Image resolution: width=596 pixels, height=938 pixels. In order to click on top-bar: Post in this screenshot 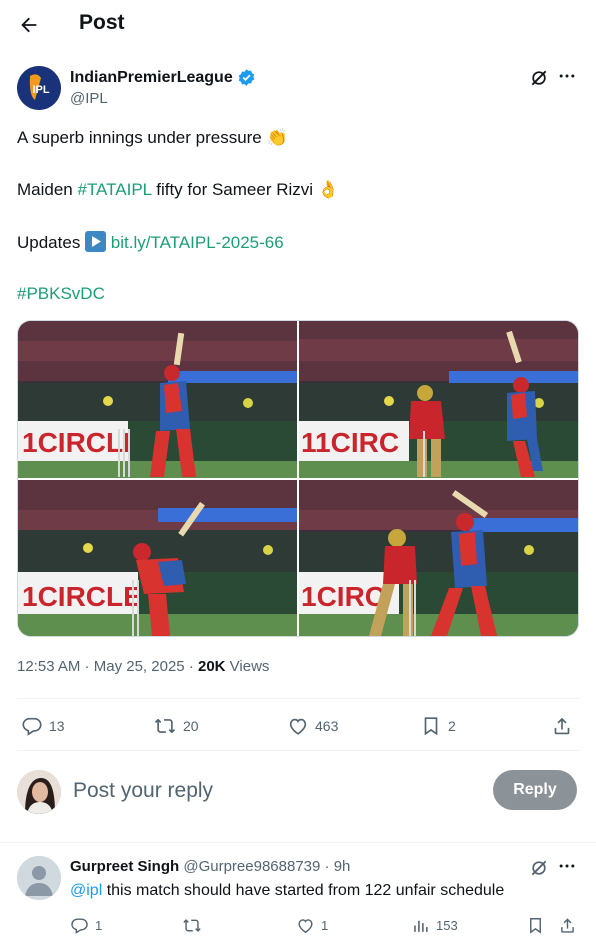, I will do `click(298, 25)`.